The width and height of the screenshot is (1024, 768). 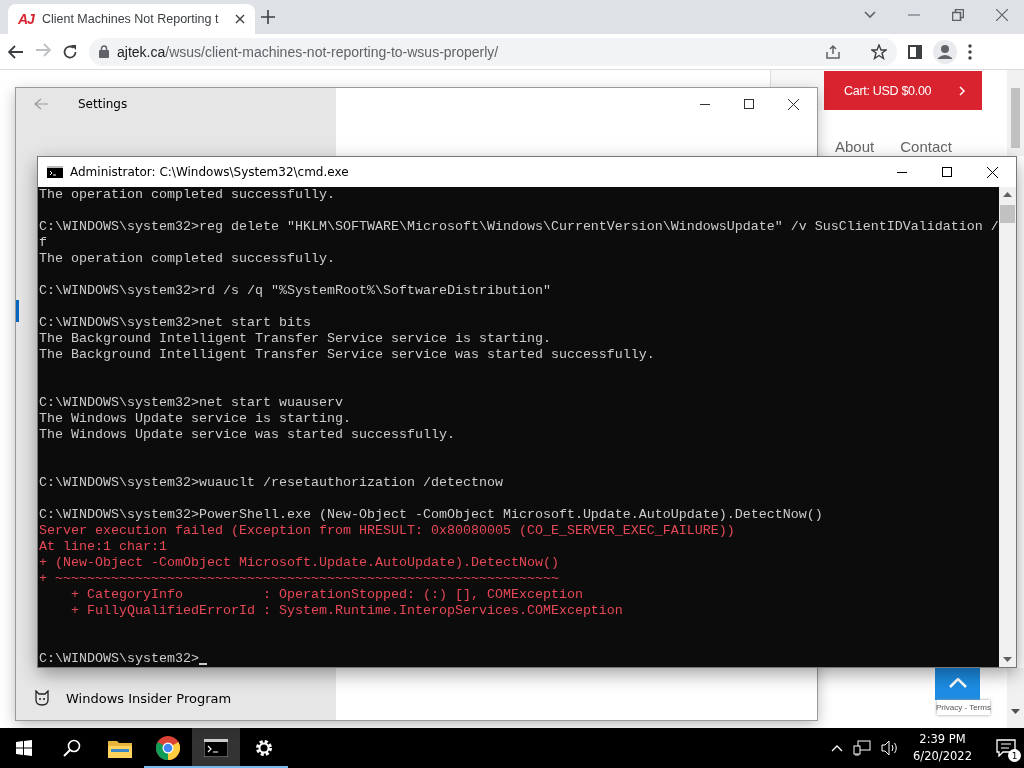 What do you see at coordinates (862, 748) in the screenshot?
I see `network-icon` at bounding box center [862, 748].